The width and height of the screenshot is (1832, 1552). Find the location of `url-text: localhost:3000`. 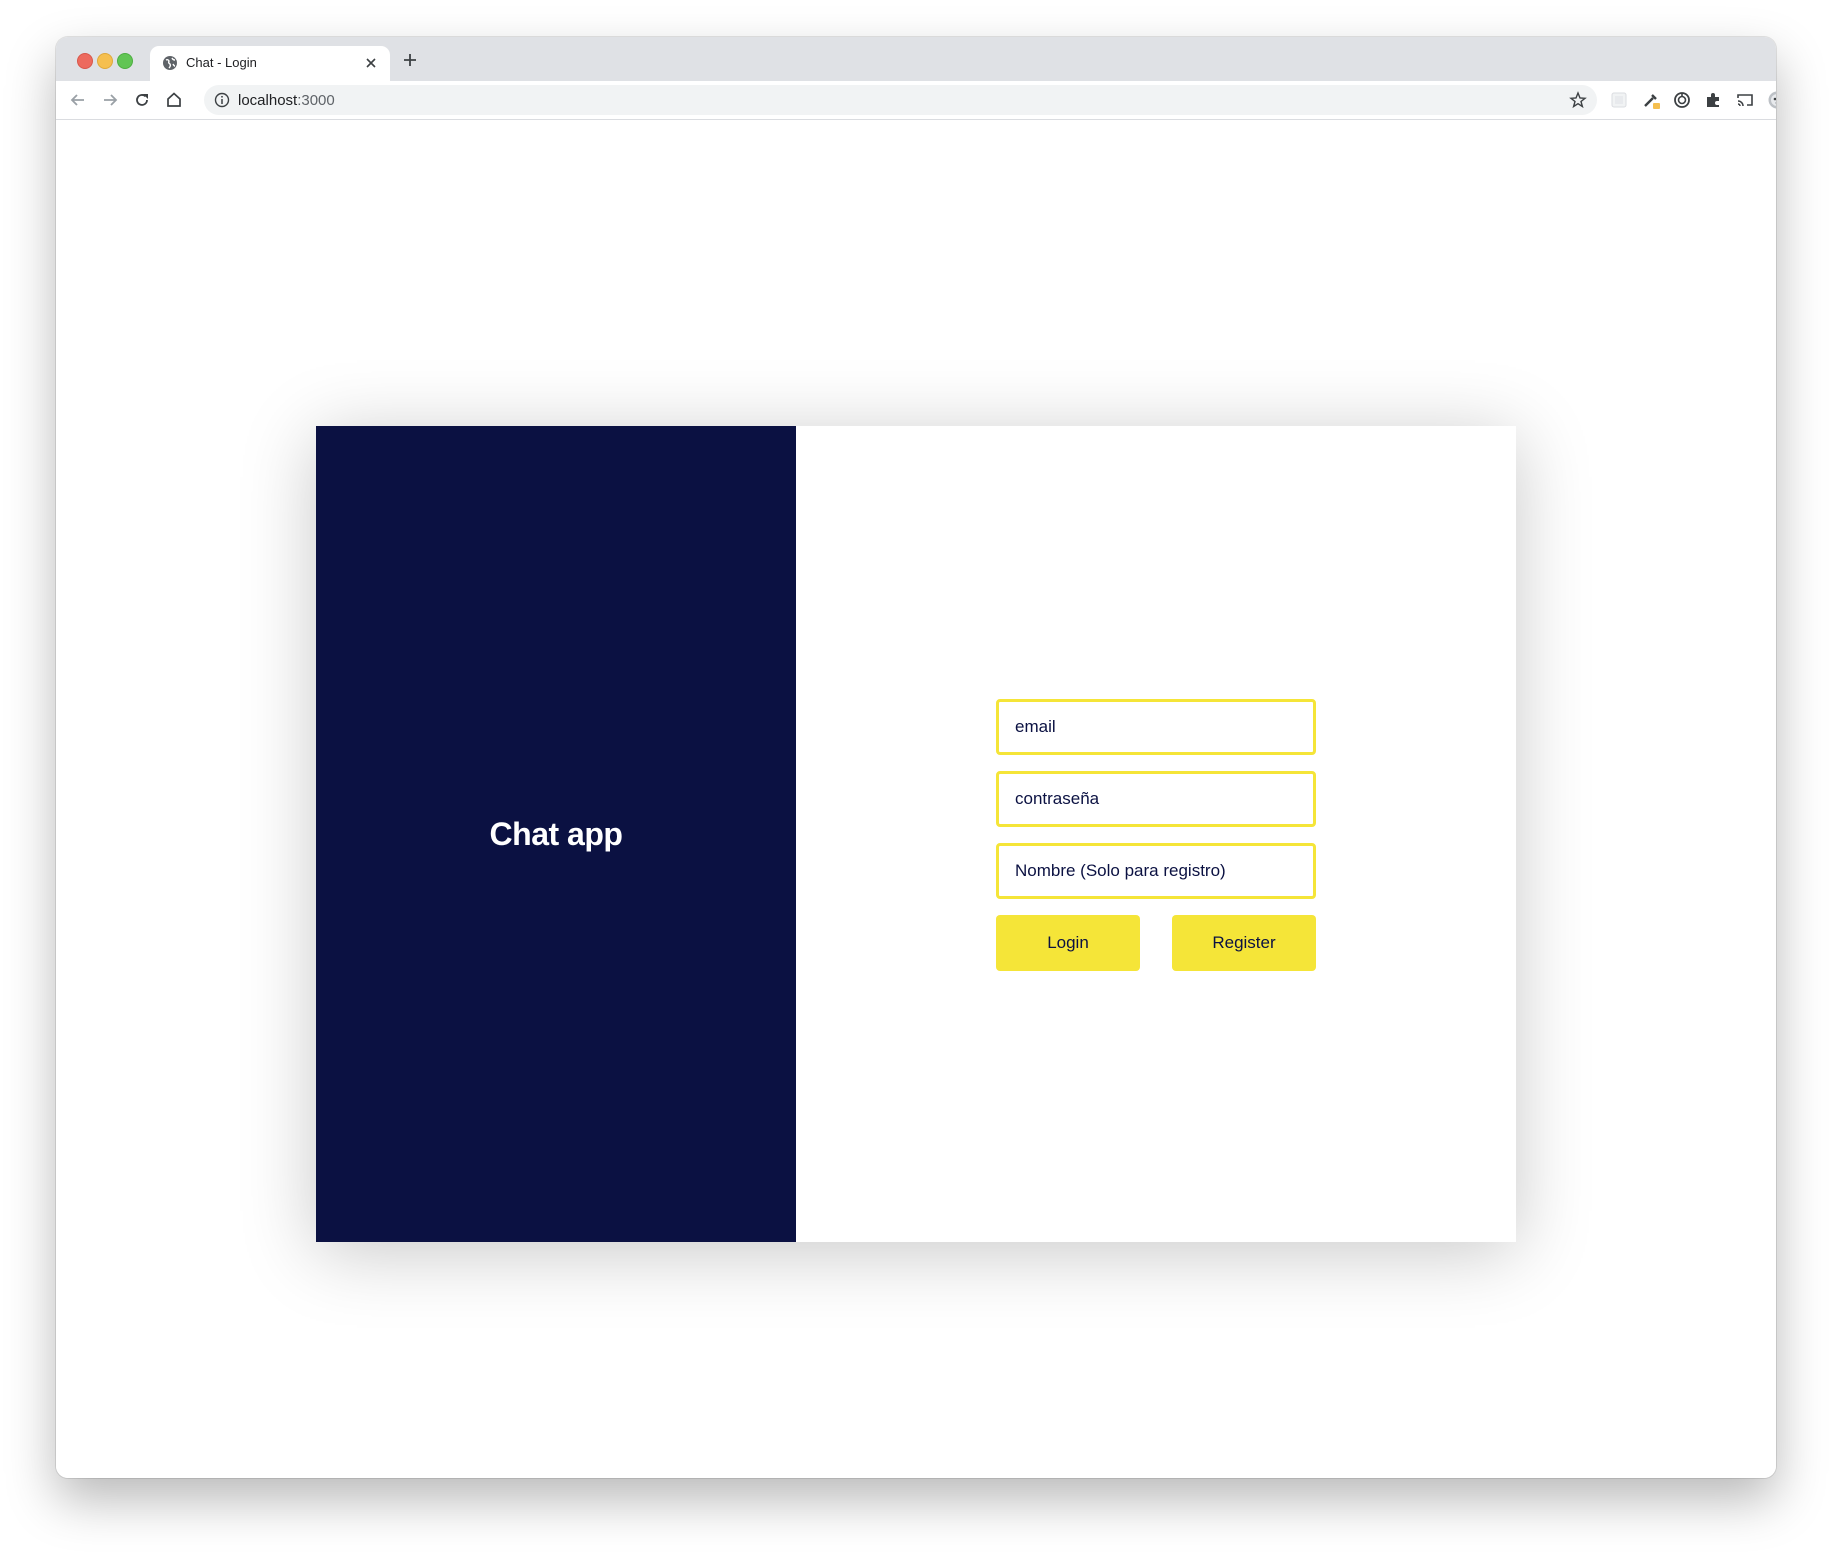

url-text: localhost:3000 is located at coordinates (286, 100).